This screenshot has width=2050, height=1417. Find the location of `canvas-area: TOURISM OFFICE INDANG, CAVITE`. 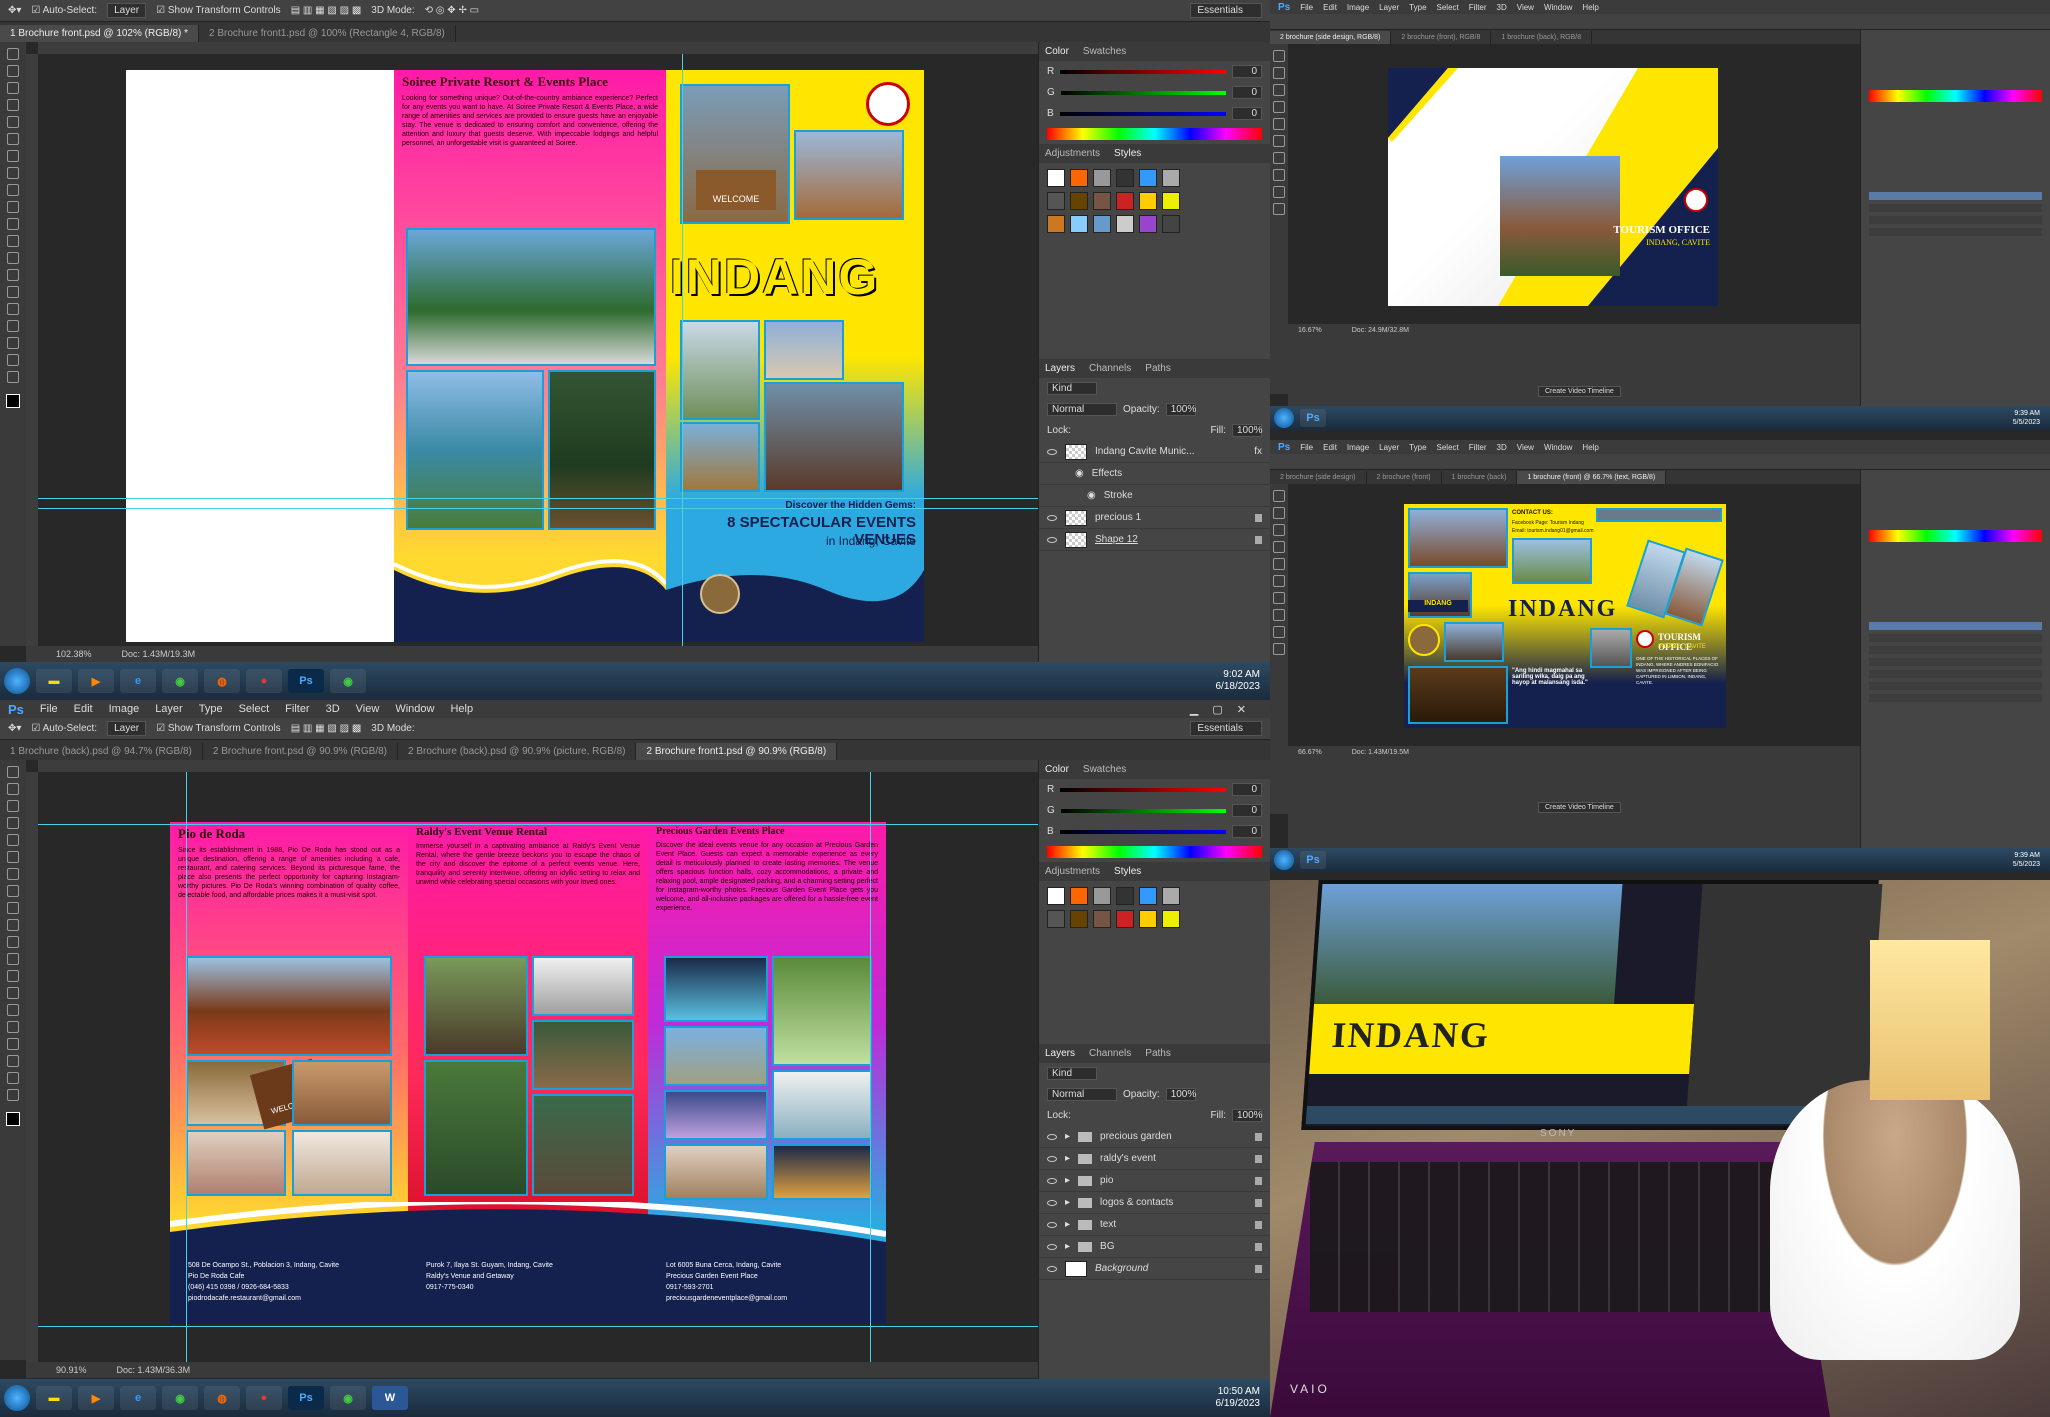

canvas-area: TOURISM OFFICE INDANG, CAVITE is located at coordinates (1574, 184).